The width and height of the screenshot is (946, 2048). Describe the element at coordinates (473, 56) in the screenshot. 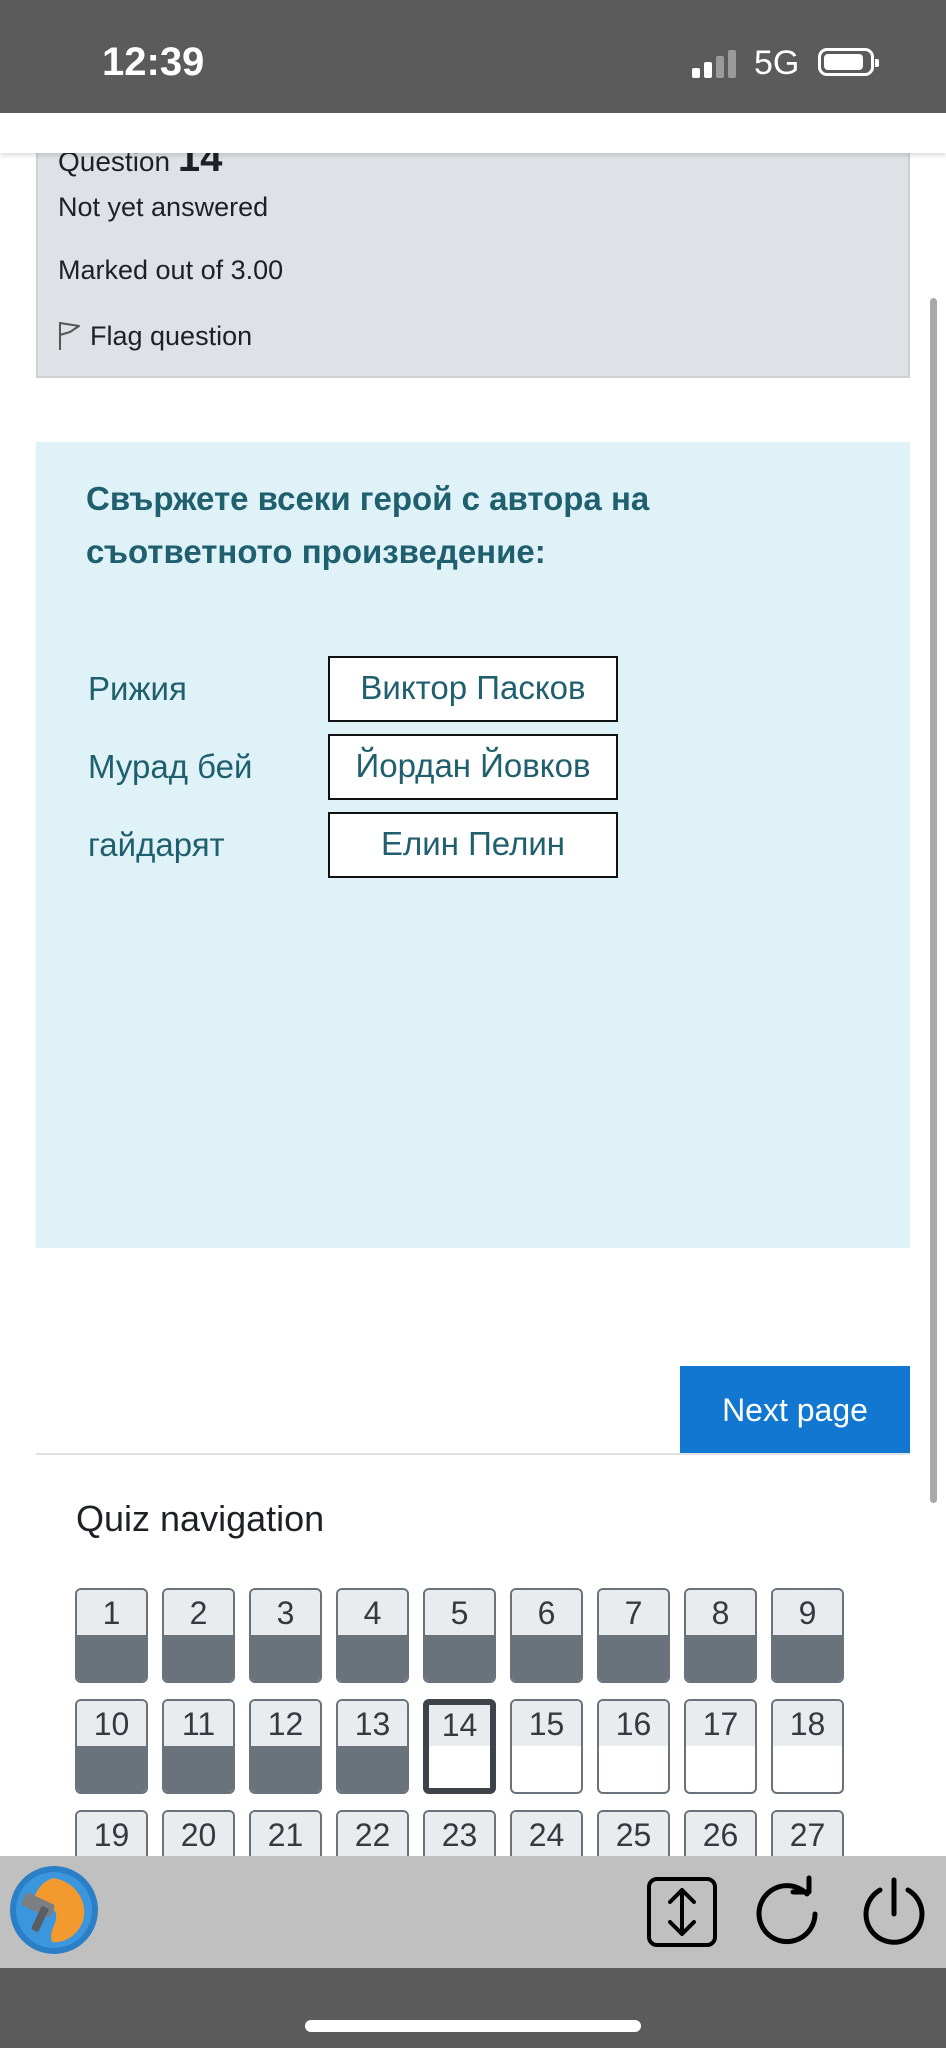

I see `status-bar: 12:39 5G` at that location.